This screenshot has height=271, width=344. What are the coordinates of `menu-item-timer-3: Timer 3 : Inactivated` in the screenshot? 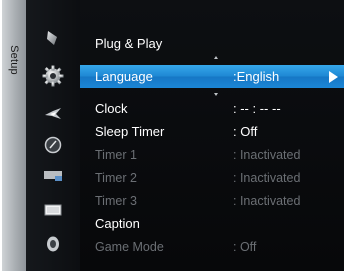 It's located at (212, 201).